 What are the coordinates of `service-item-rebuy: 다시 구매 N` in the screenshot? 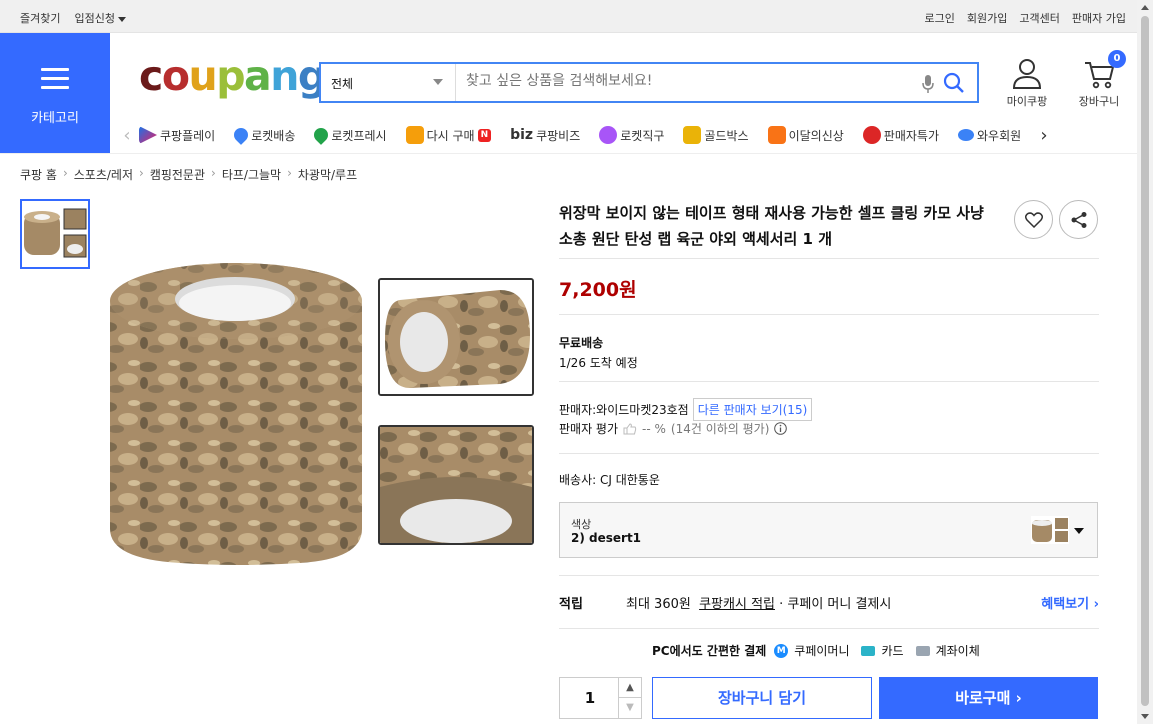 It's located at (448, 135).